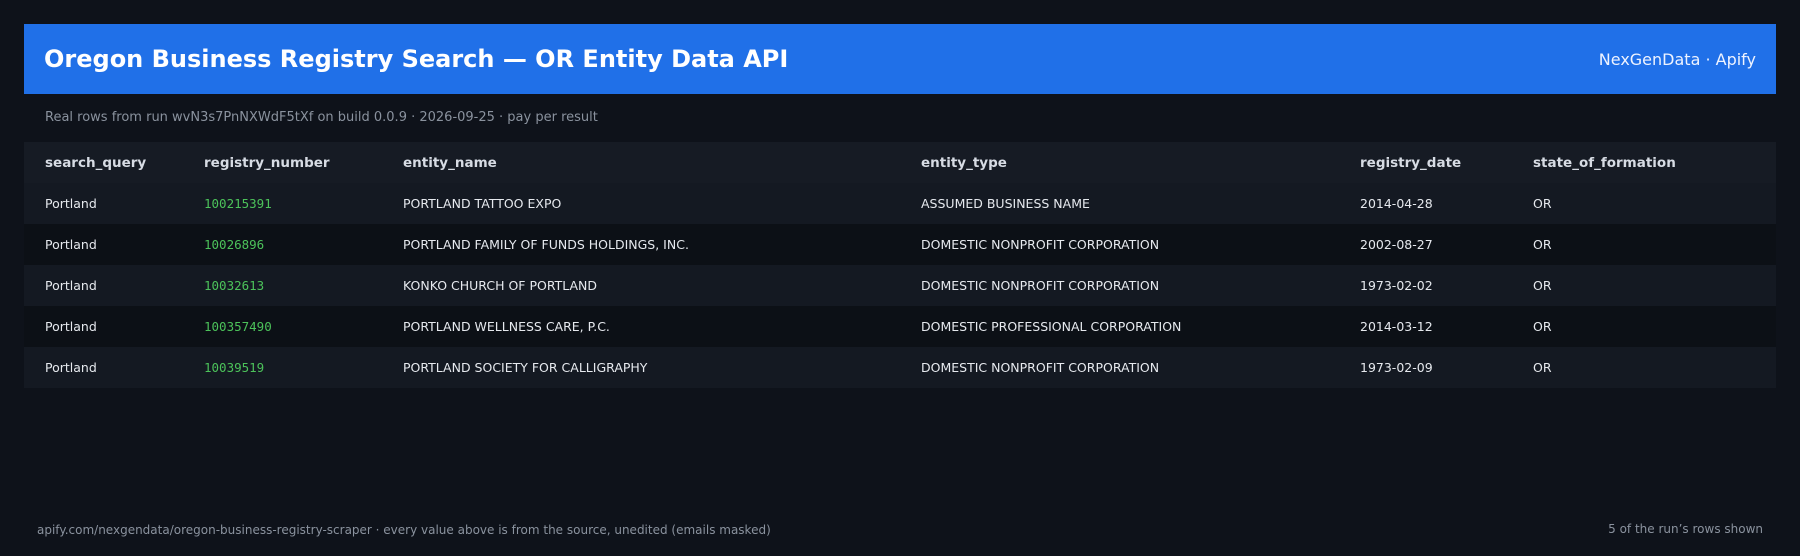  Describe the element at coordinates (234, 285) in the screenshot. I see `cell-registry-number: 10032613` at that location.